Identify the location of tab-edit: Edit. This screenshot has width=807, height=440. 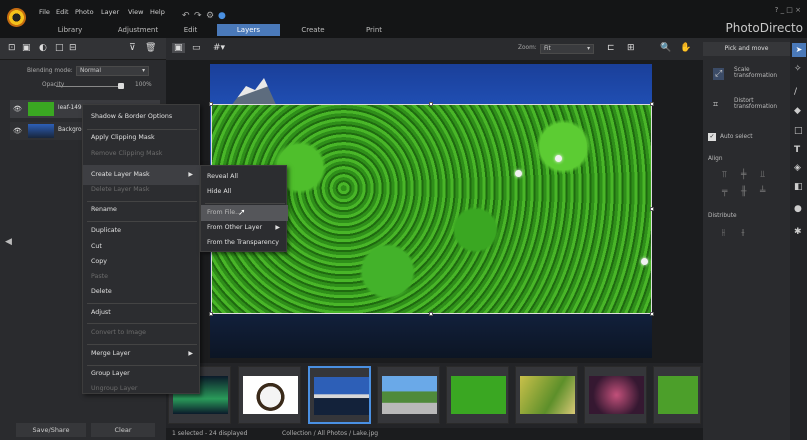
(190, 30).